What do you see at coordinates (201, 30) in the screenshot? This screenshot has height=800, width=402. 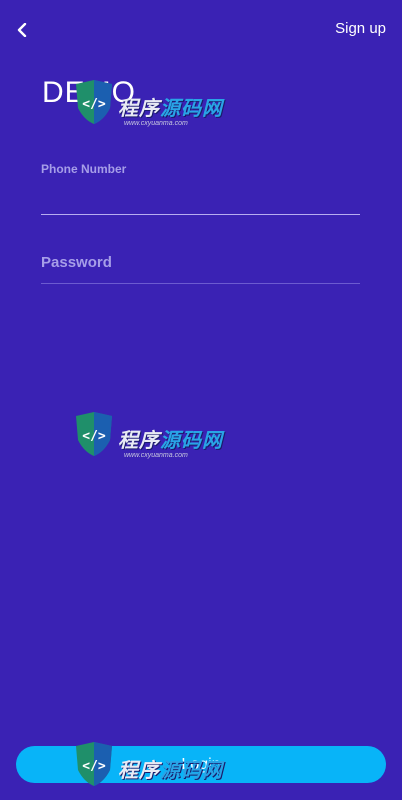 I see `top-bar: Sign up` at bounding box center [201, 30].